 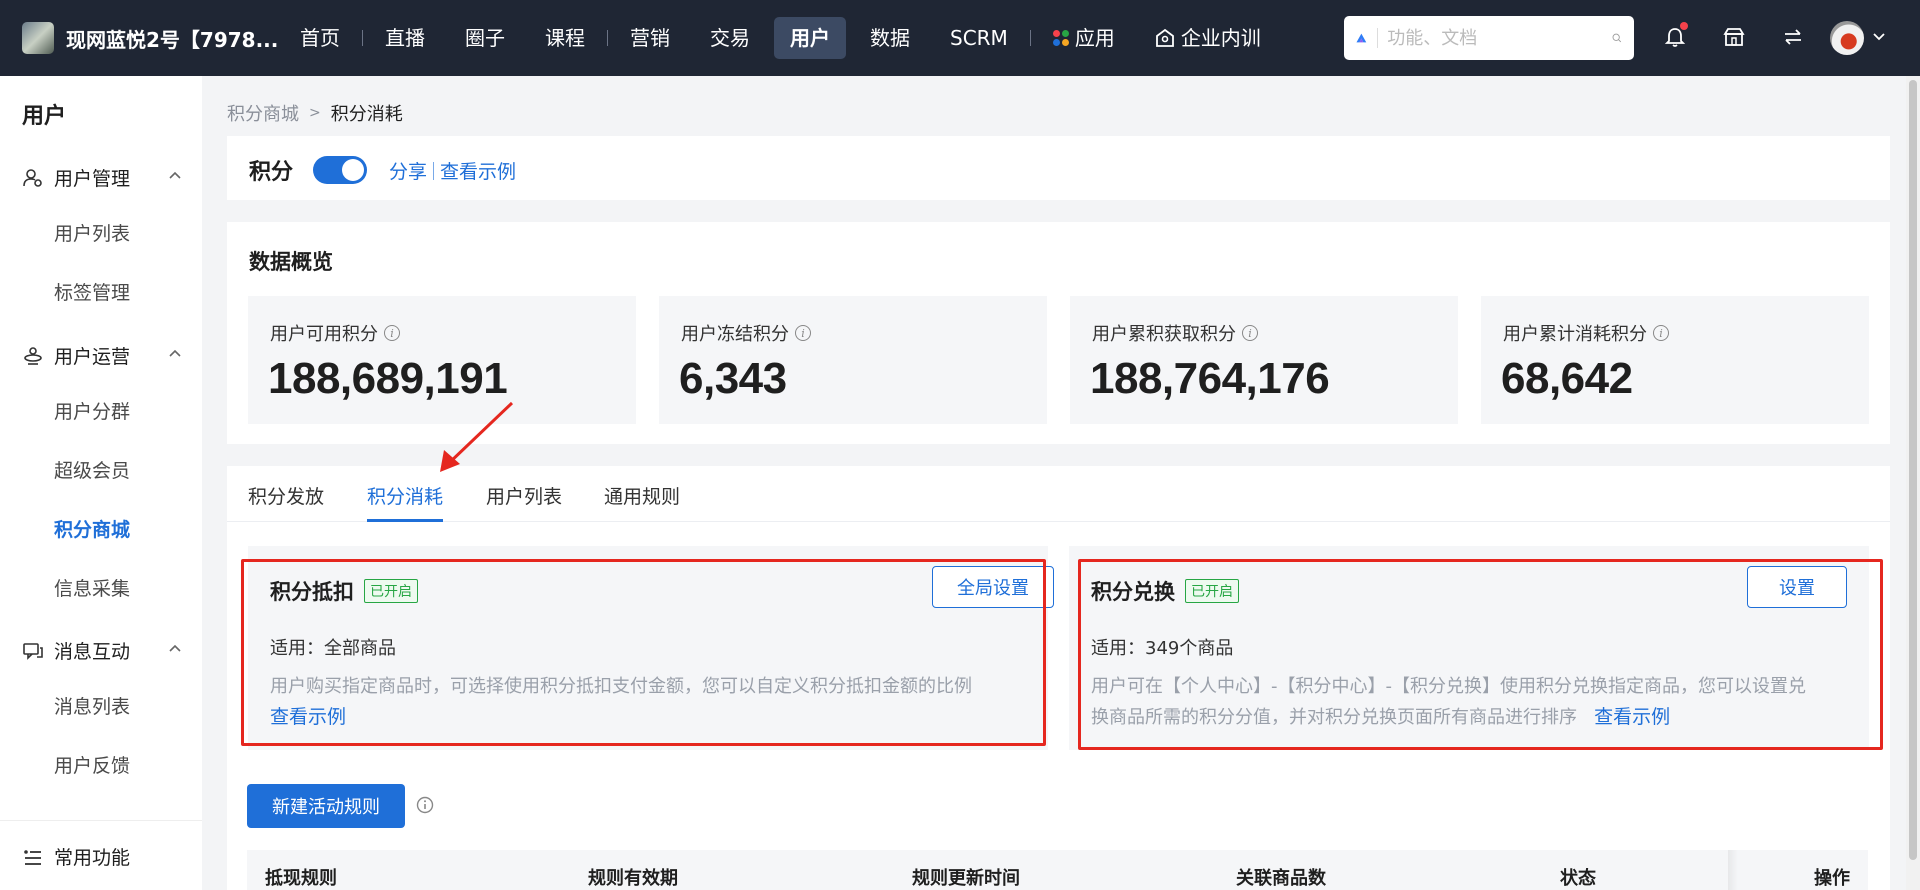 What do you see at coordinates (405, 520) in the screenshot?
I see `active-tab-indicator` at bounding box center [405, 520].